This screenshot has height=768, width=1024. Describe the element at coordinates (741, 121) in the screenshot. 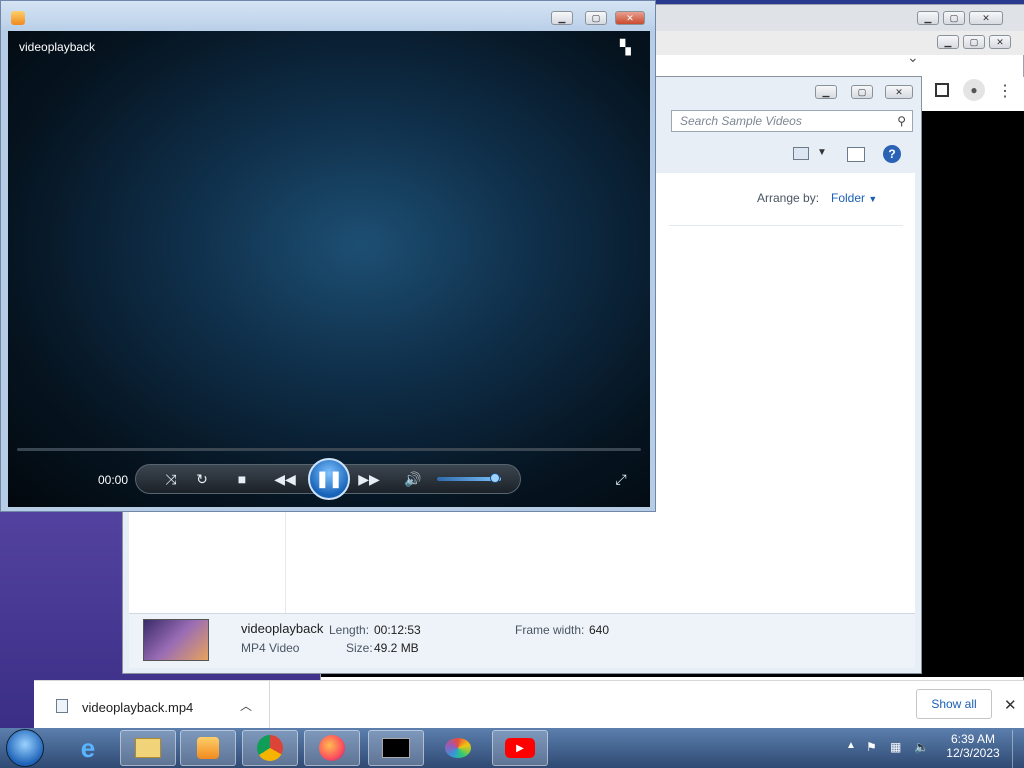

I see `search-placeholder: Search Sample Videos` at that location.